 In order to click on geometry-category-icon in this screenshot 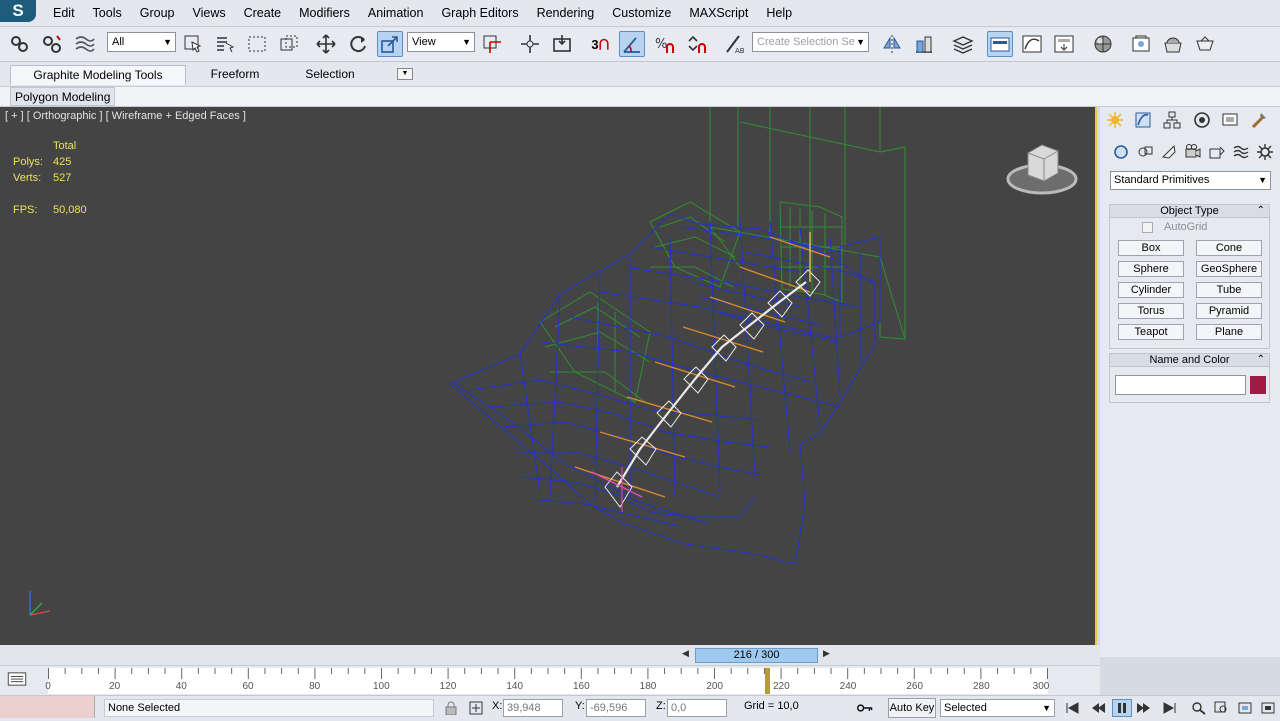, I will do `click(1121, 152)`.